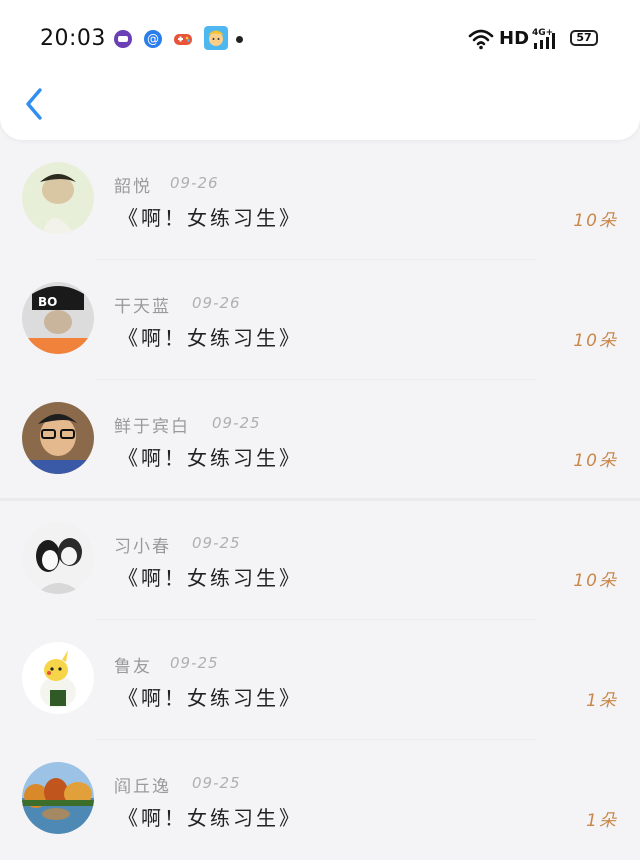  What do you see at coordinates (216, 38) in the screenshot?
I see `cartoon-avatar-icon` at bounding box center [216, 38].